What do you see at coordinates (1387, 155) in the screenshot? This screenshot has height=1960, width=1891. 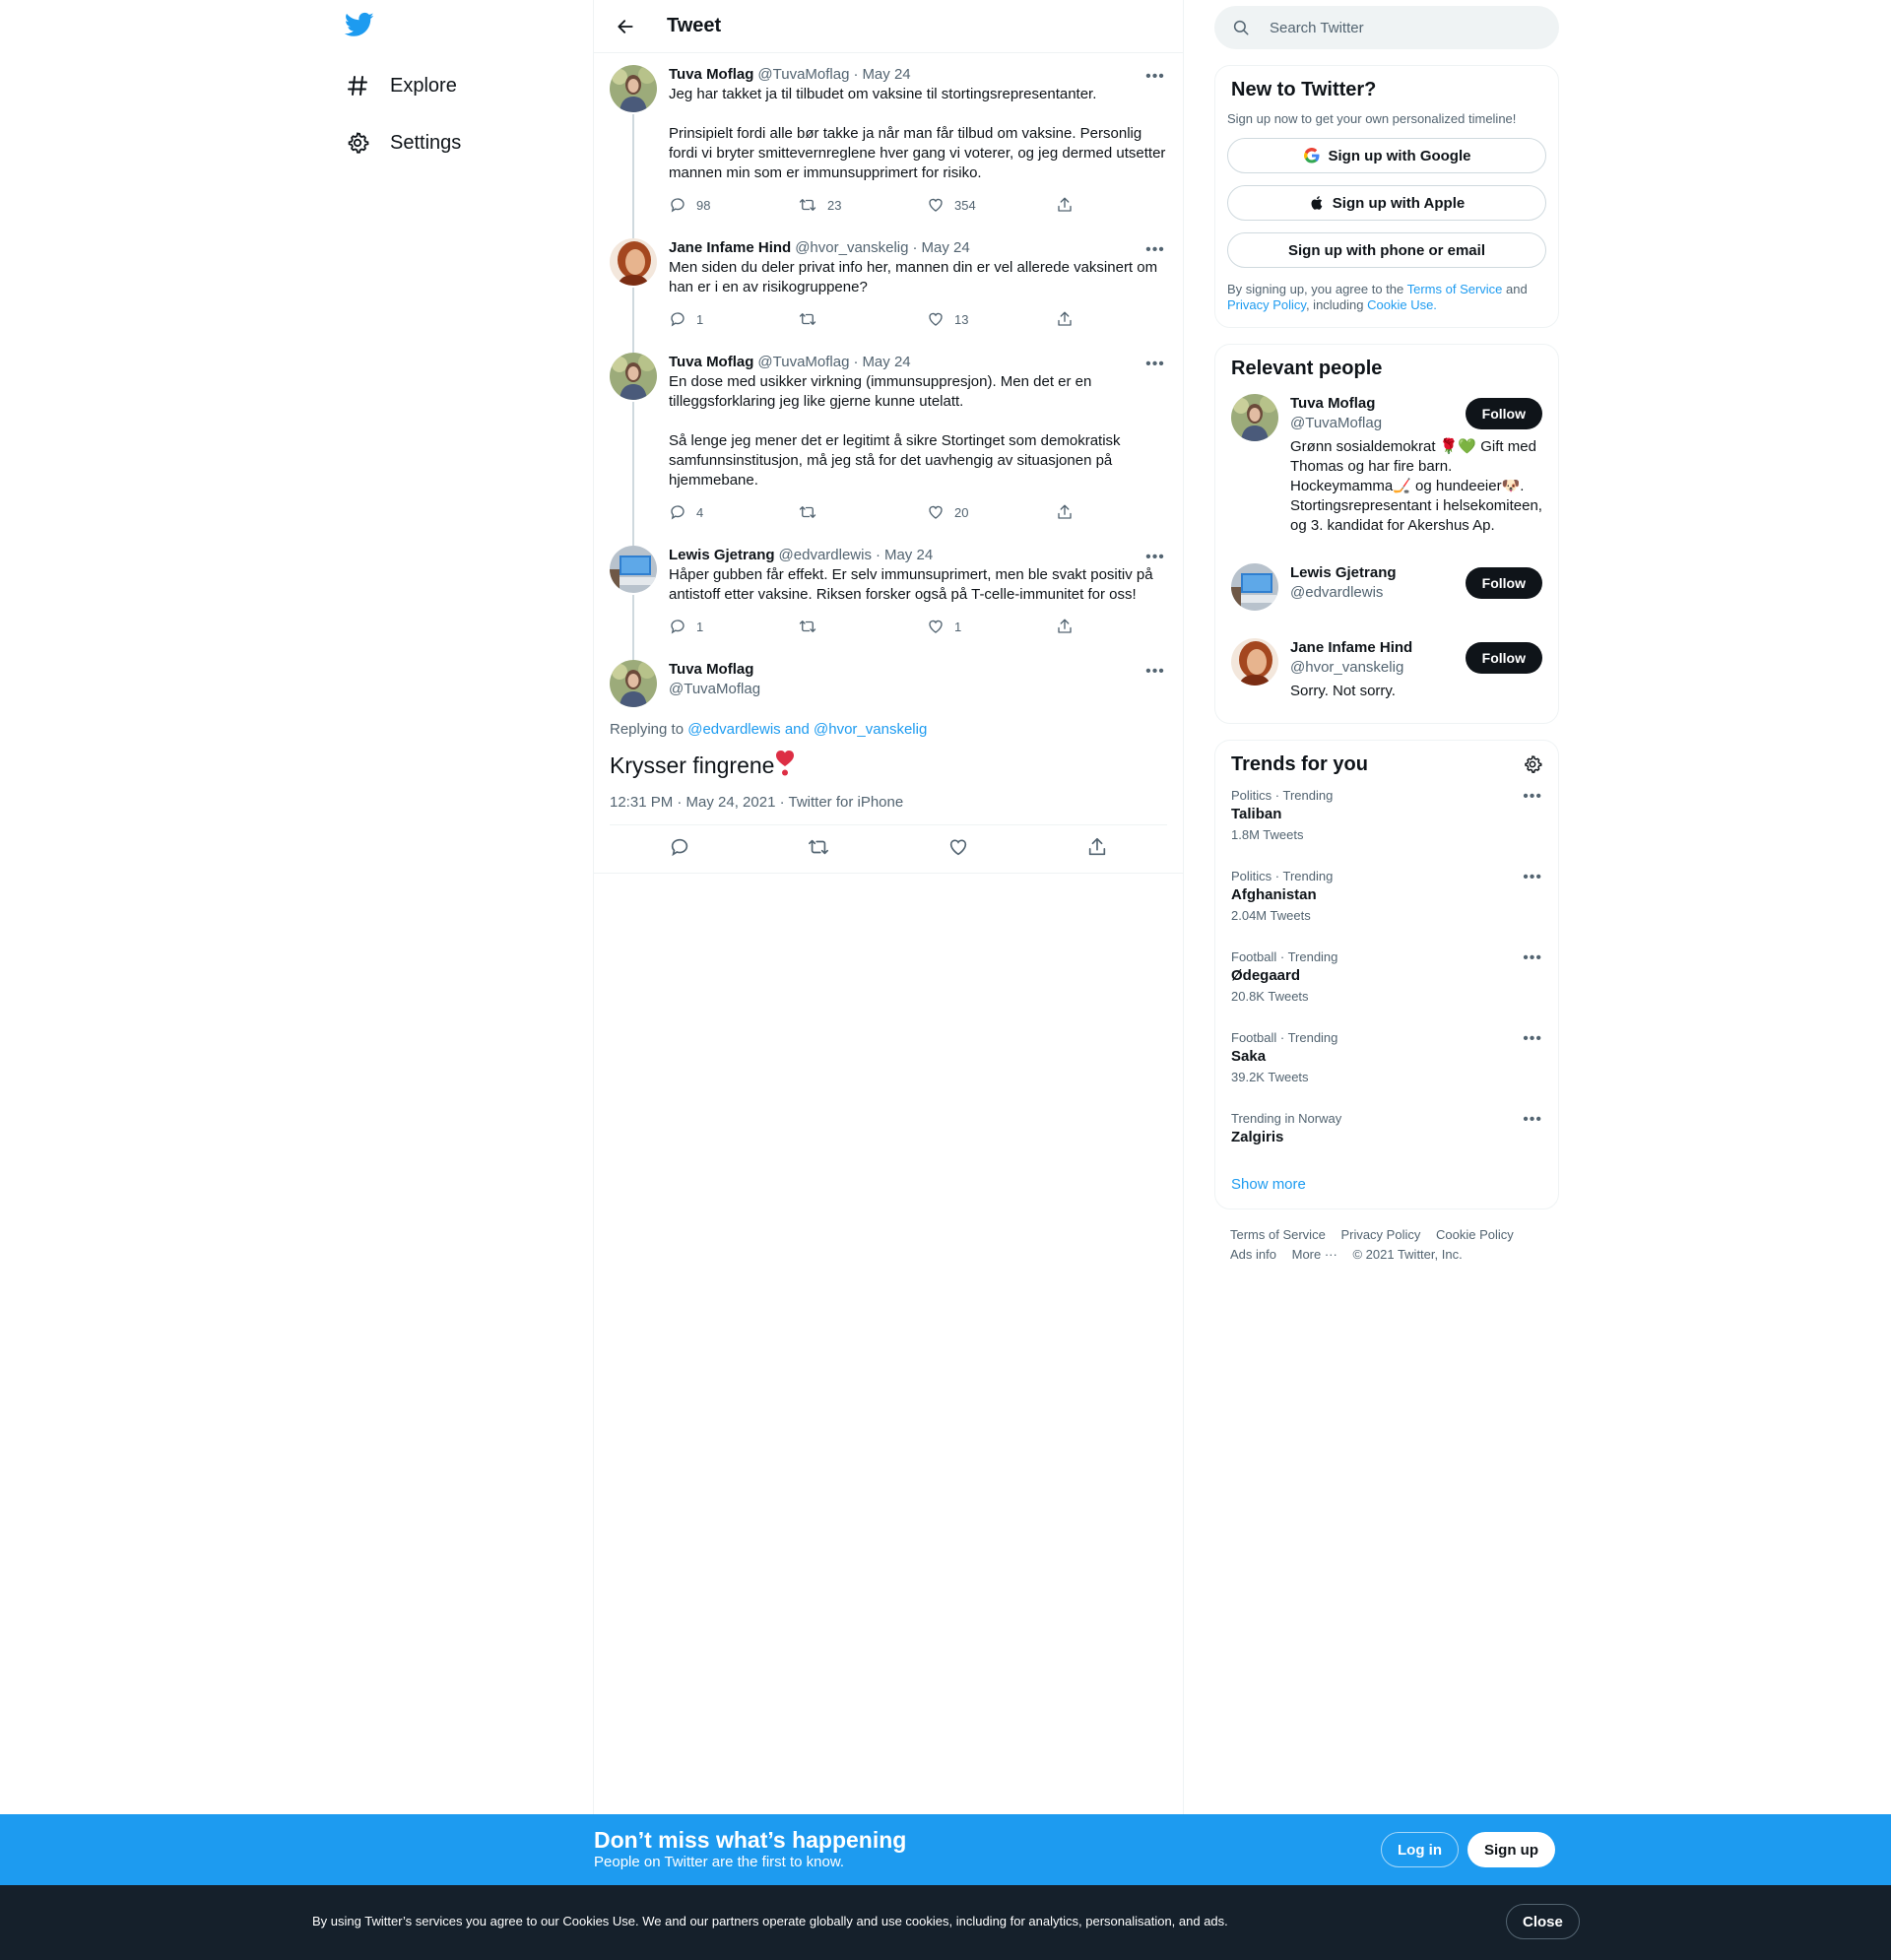 I see `signup-google-button: Sign up with Google` at bounding box center [1387, 155].